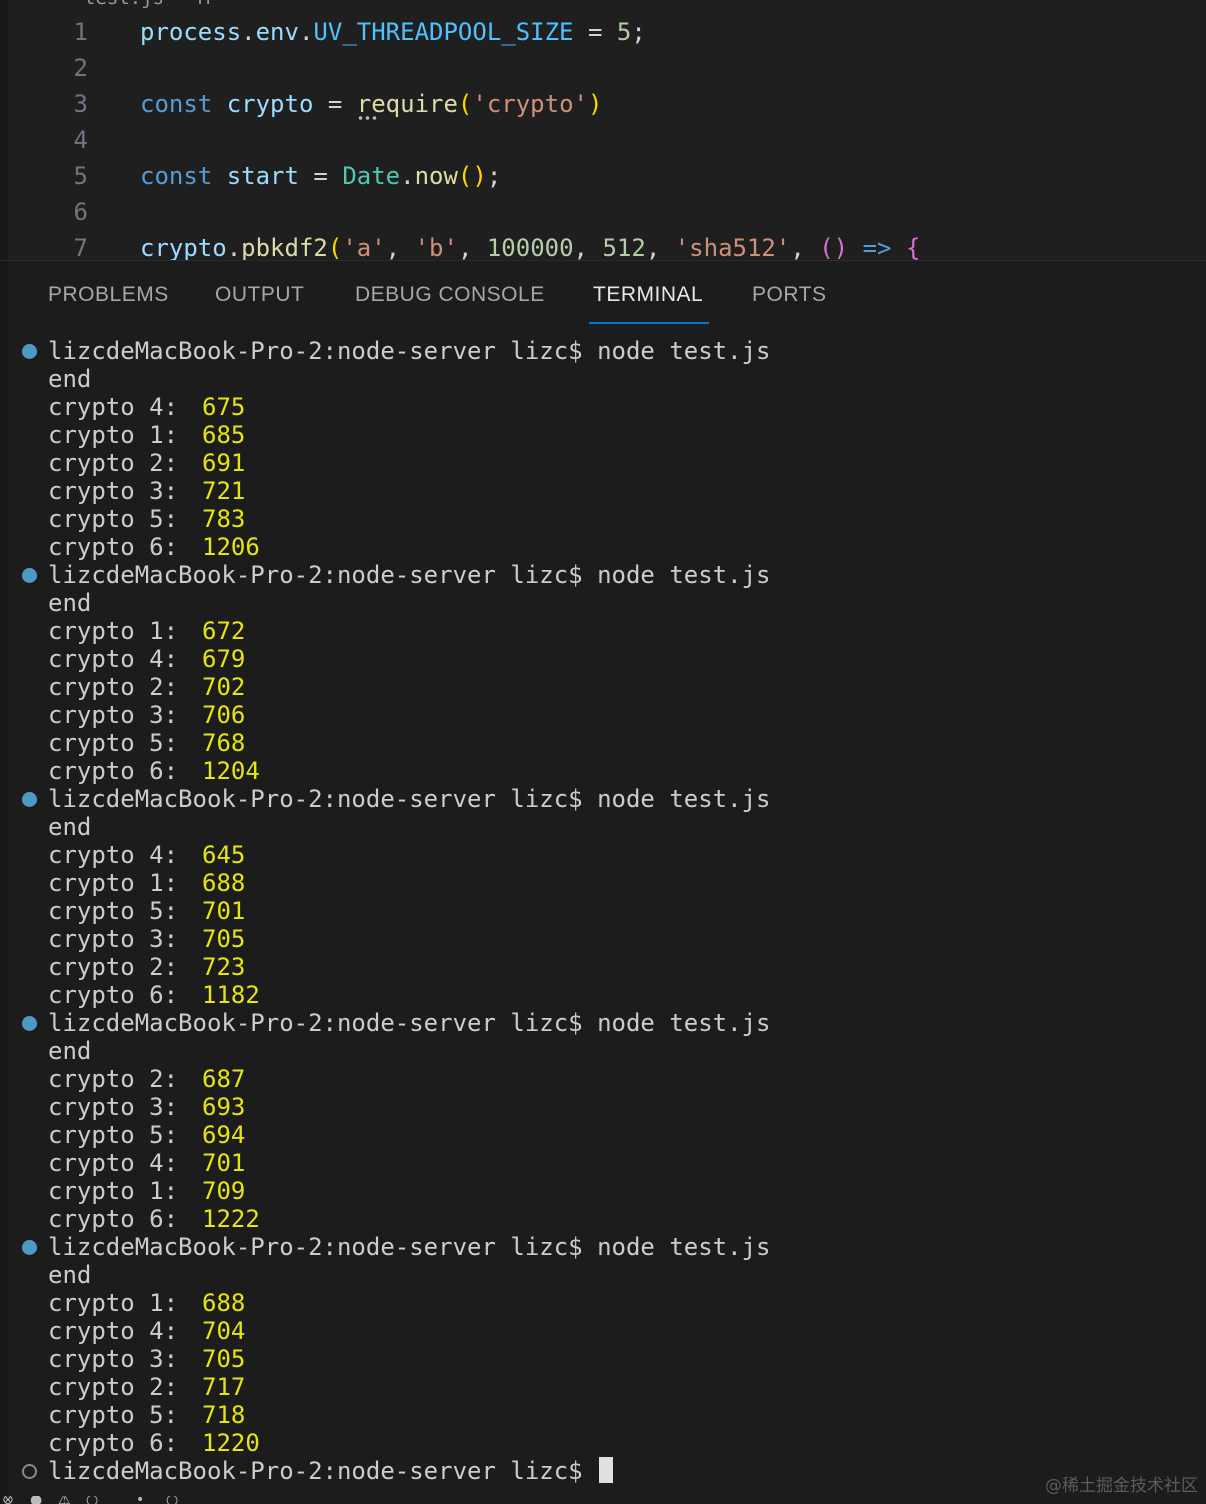 The height and width of the screenshot is (1504, 1206). What do you see at coordinates (371, 176) in the screenshot?
I see `code-token: Date` at bounding box center [371, 176].